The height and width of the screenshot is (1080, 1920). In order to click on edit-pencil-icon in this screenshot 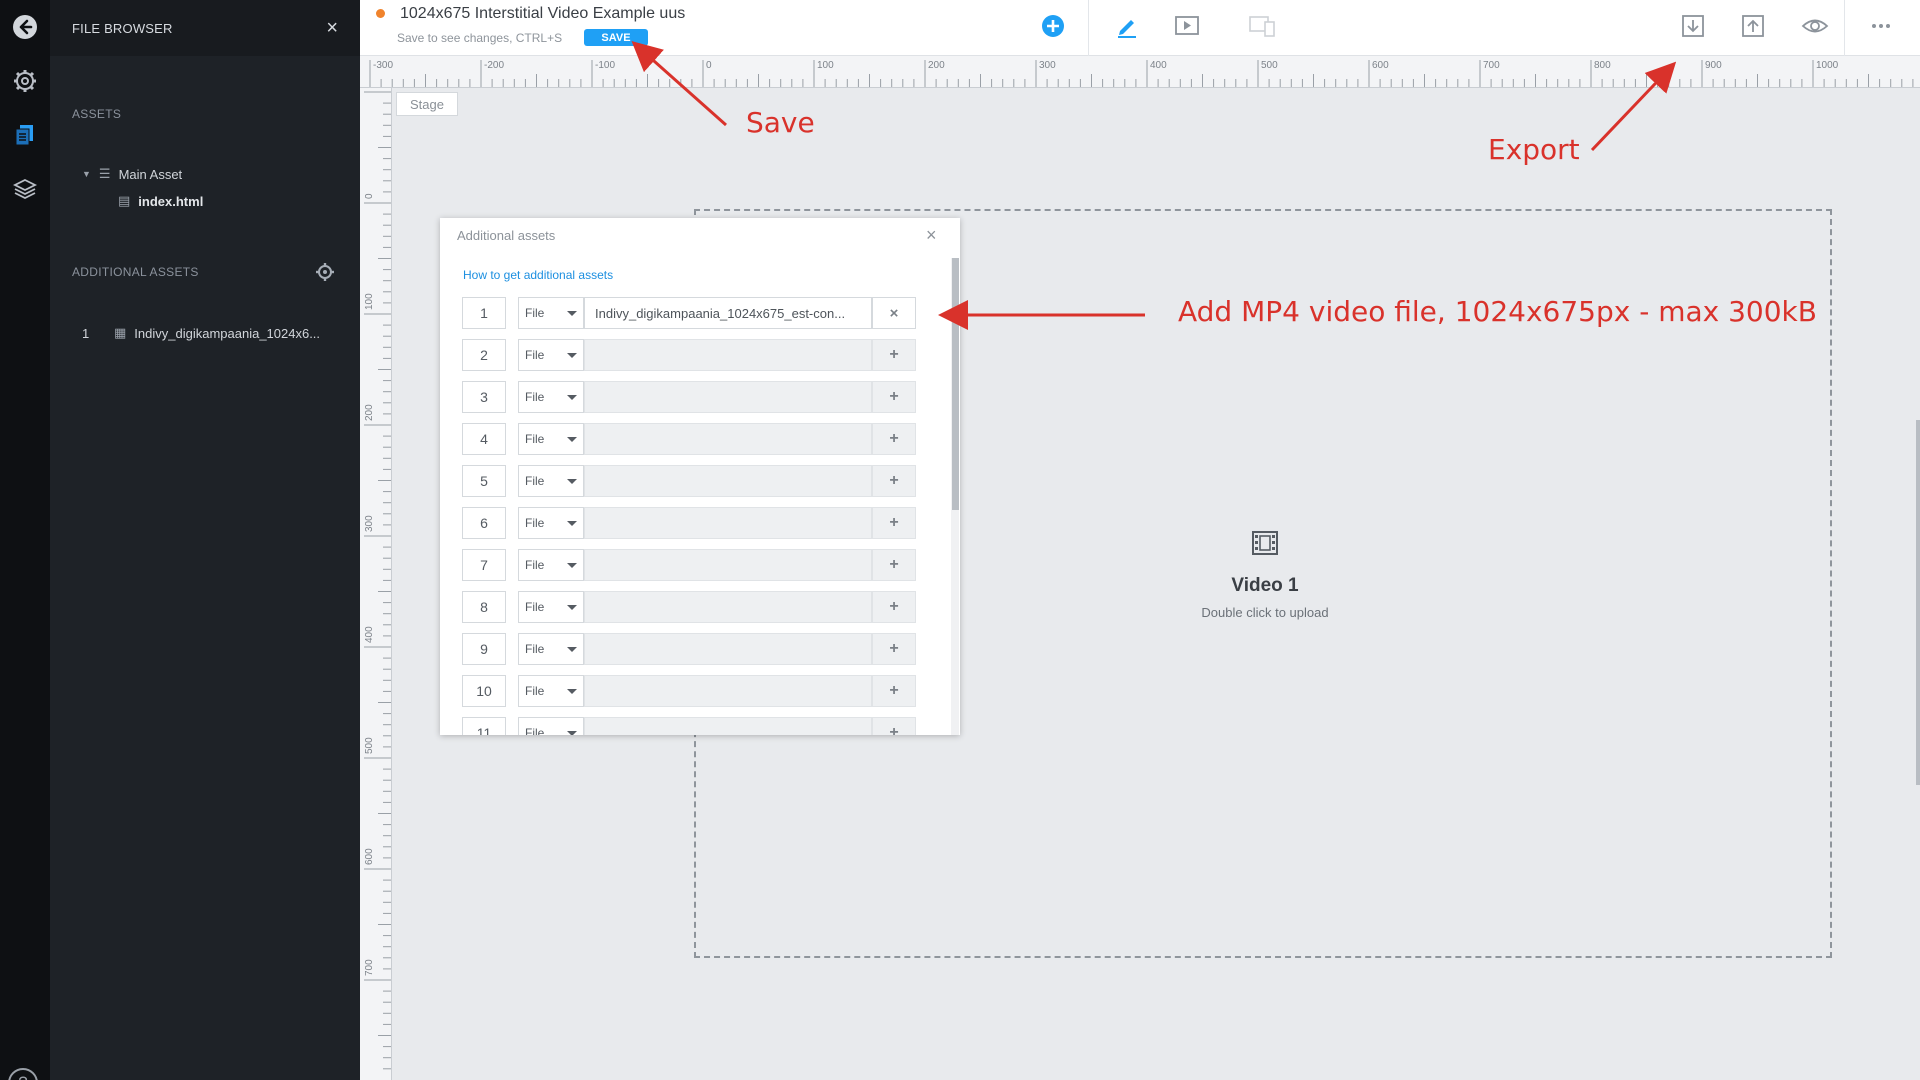, I will do `click(1127, 26)`.